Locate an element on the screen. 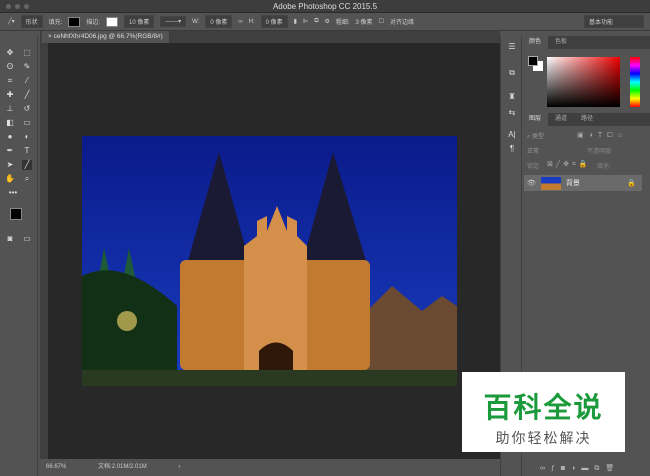  eyedropper-tool-icon: ⁄ is located at coordinates (27, 81).